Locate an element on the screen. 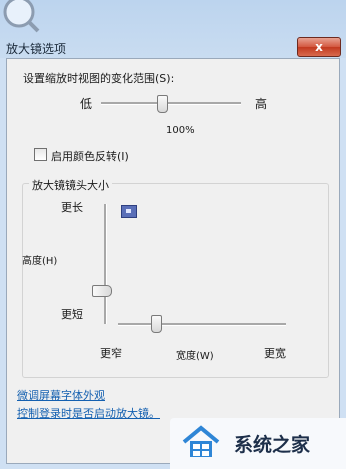  height-slider-track is located at coordinates (105, 264).